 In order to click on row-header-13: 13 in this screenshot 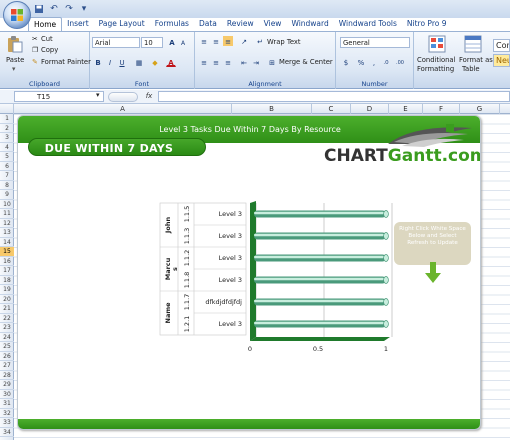, I will do `click(7, 233)`.